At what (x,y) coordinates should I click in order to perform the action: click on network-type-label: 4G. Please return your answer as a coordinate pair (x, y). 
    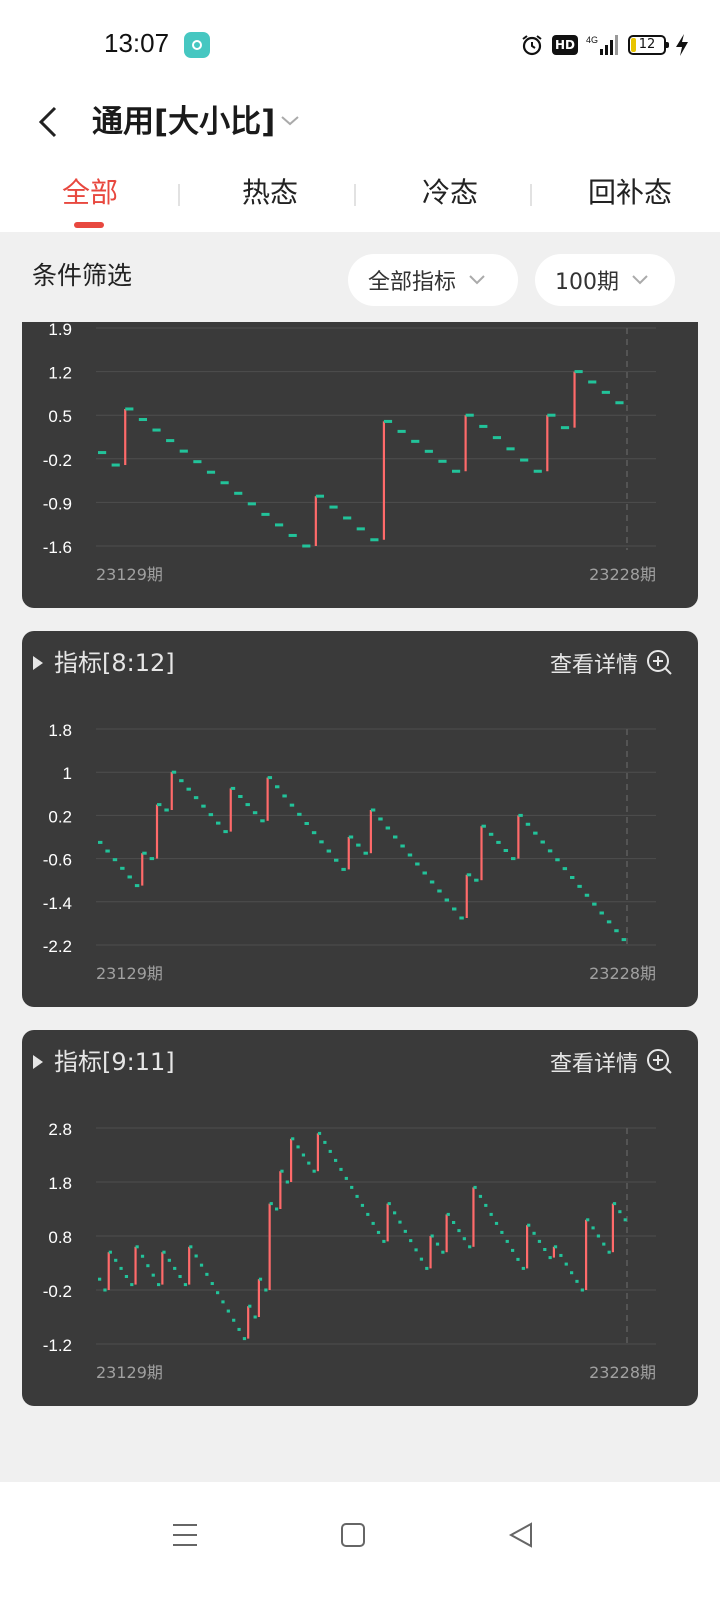
    Looking at the image, I should click on (592, 40).